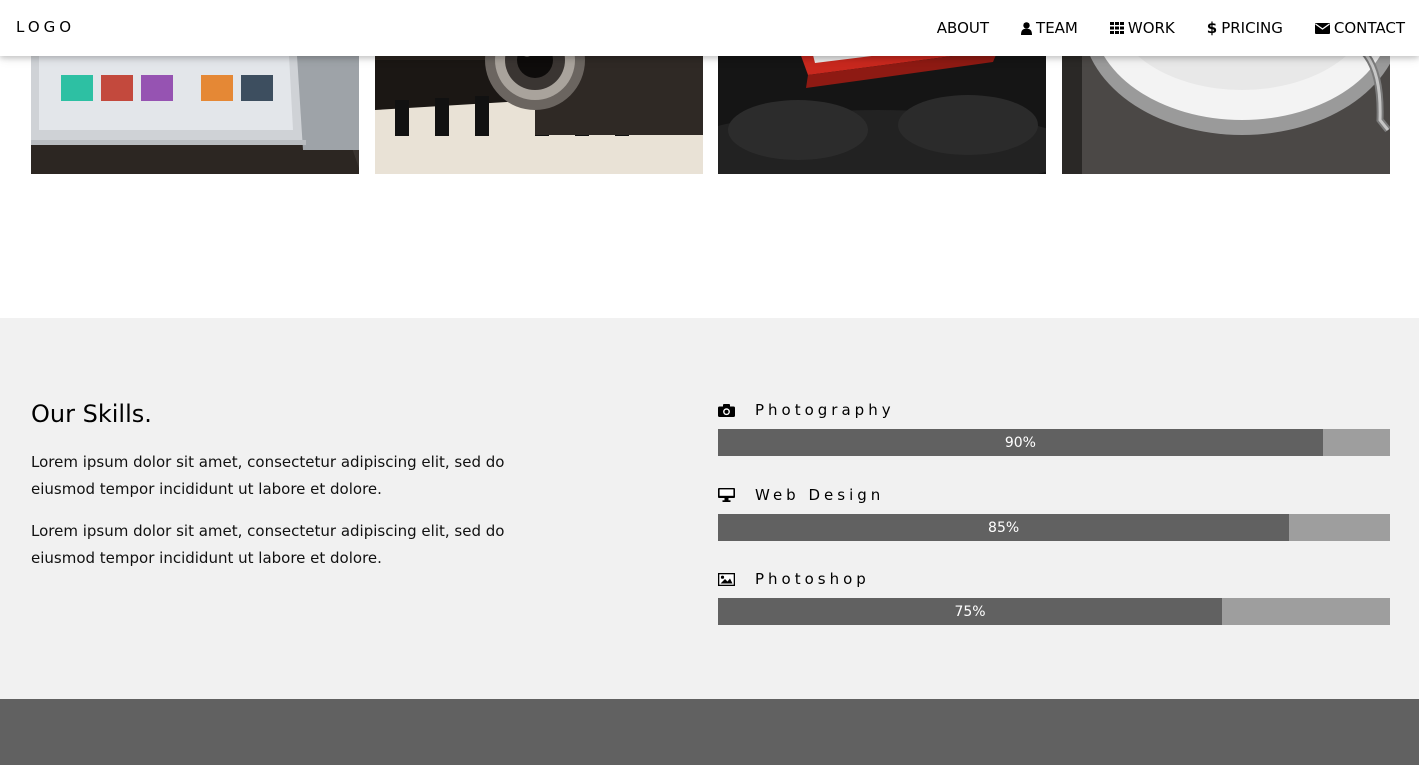 Image resolution: width=1419 pixels, height=765 pixels. Describe the element at coordinates (727, 410) in the screenshot. I see `camera-icon` at that location.